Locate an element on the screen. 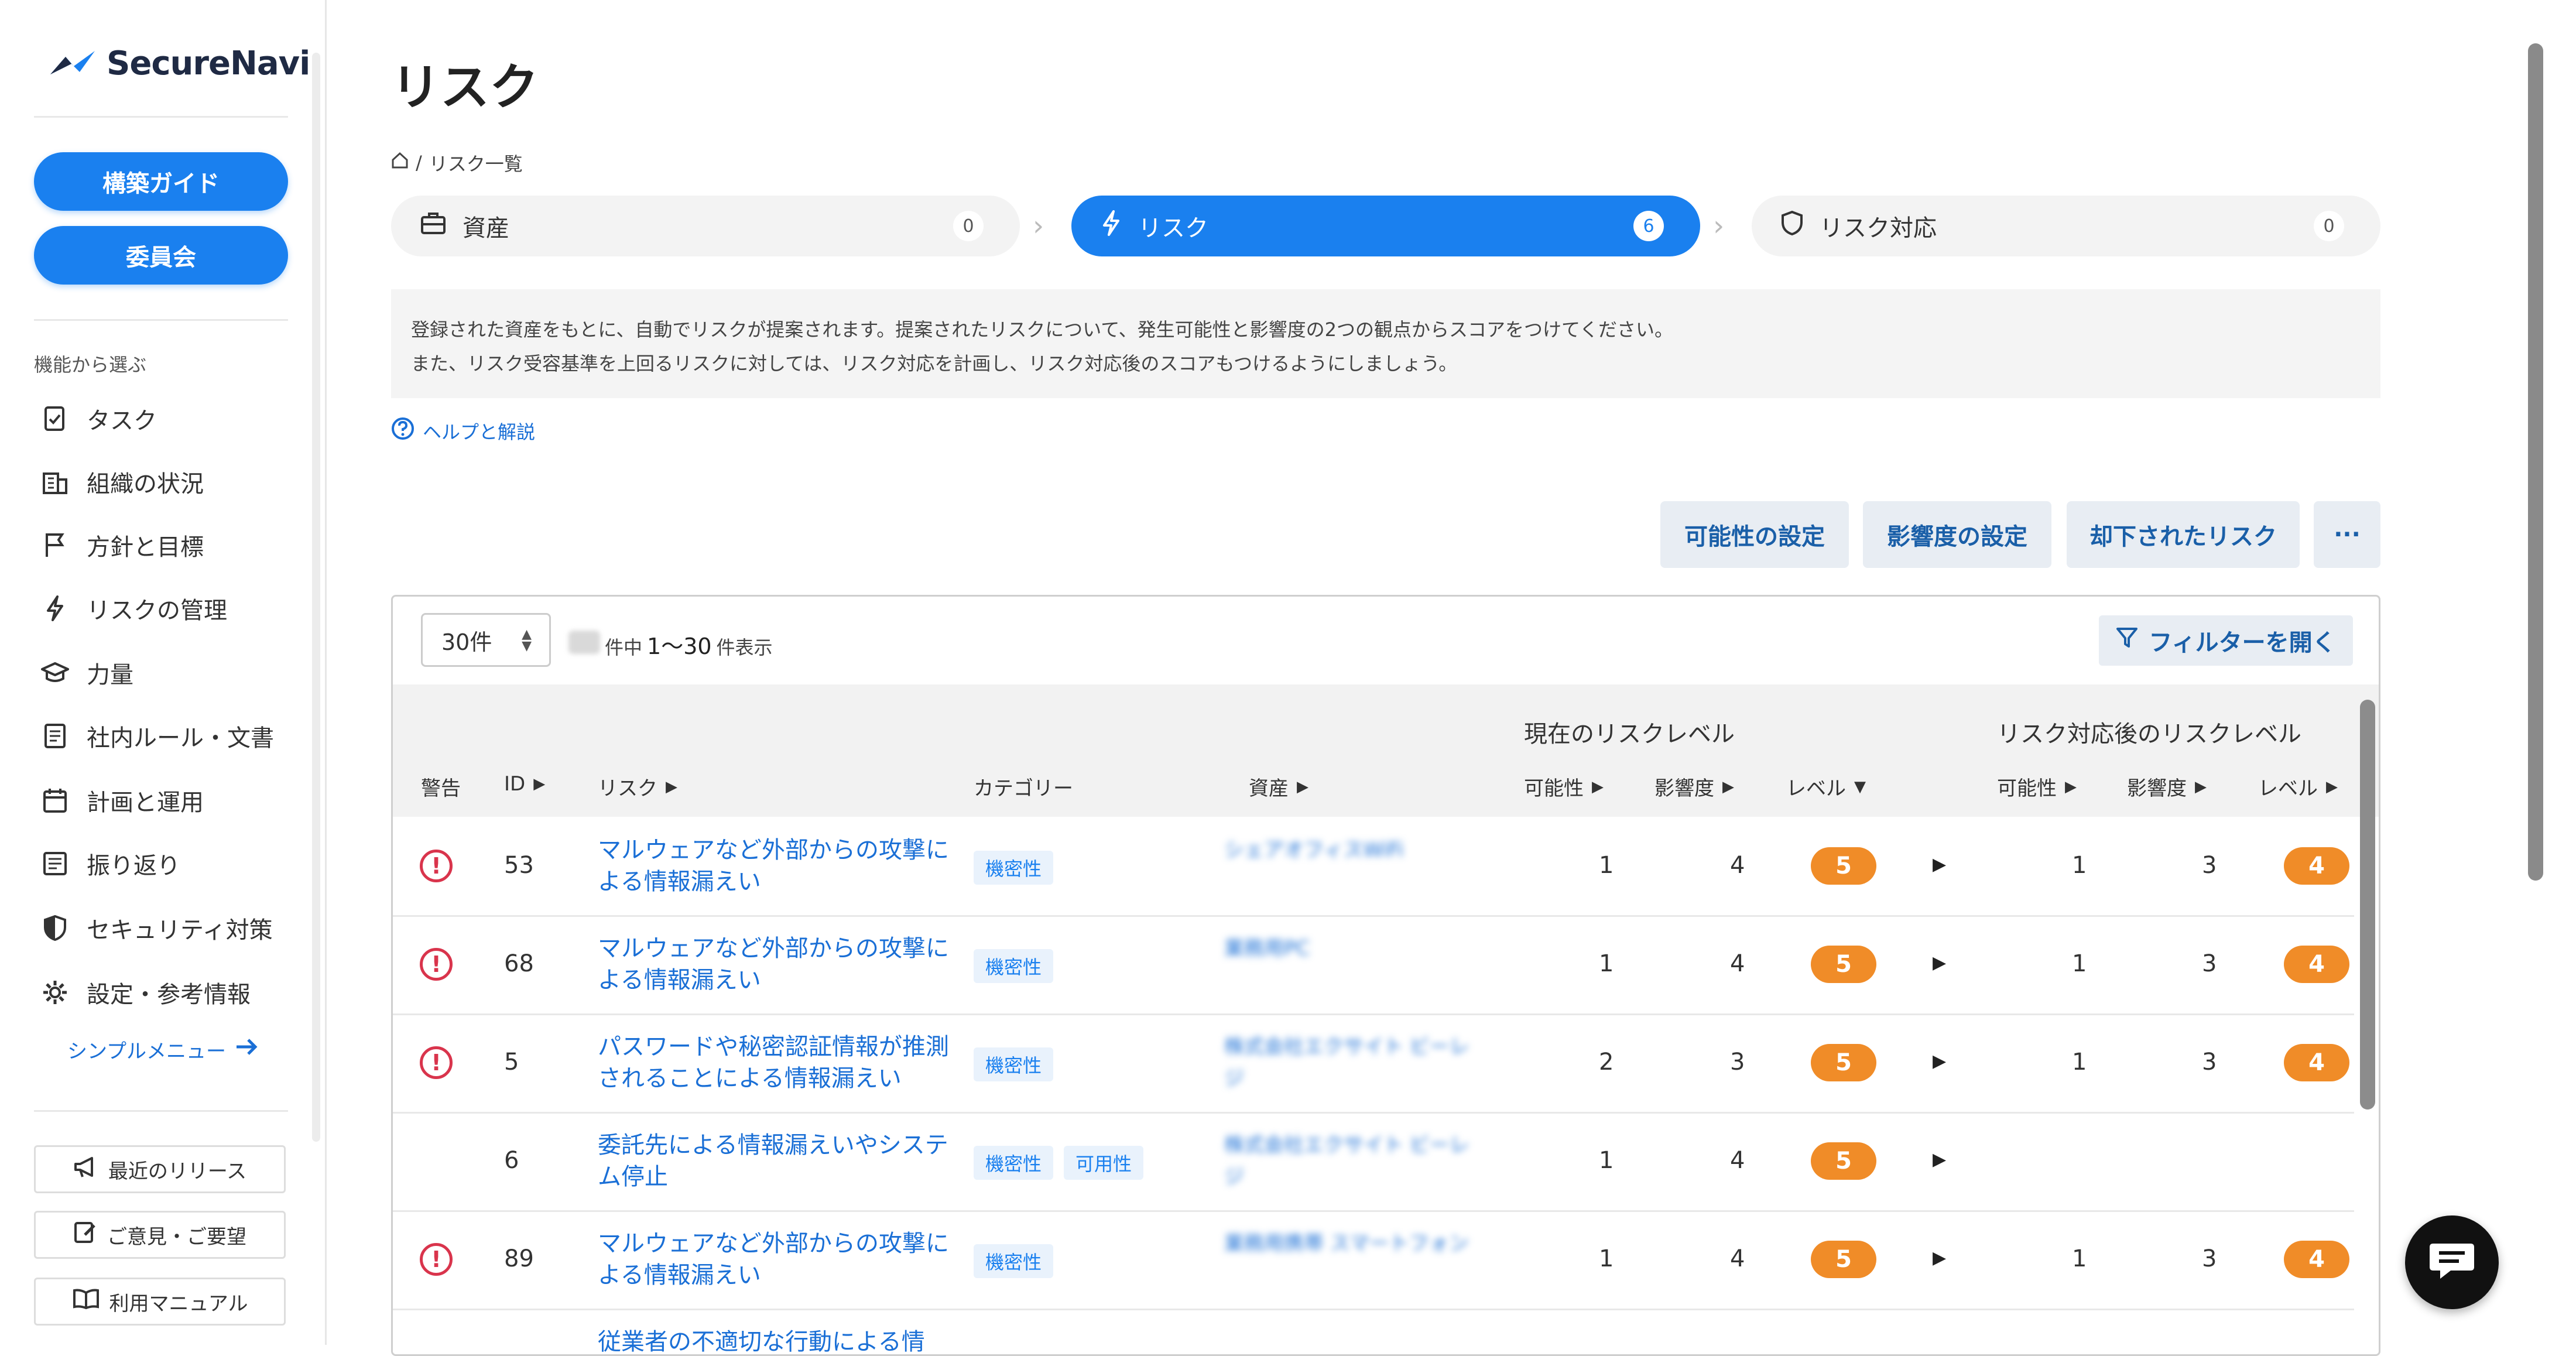  sidebar-item-organization: 組織の状況 is located at coordinates (122, 481).